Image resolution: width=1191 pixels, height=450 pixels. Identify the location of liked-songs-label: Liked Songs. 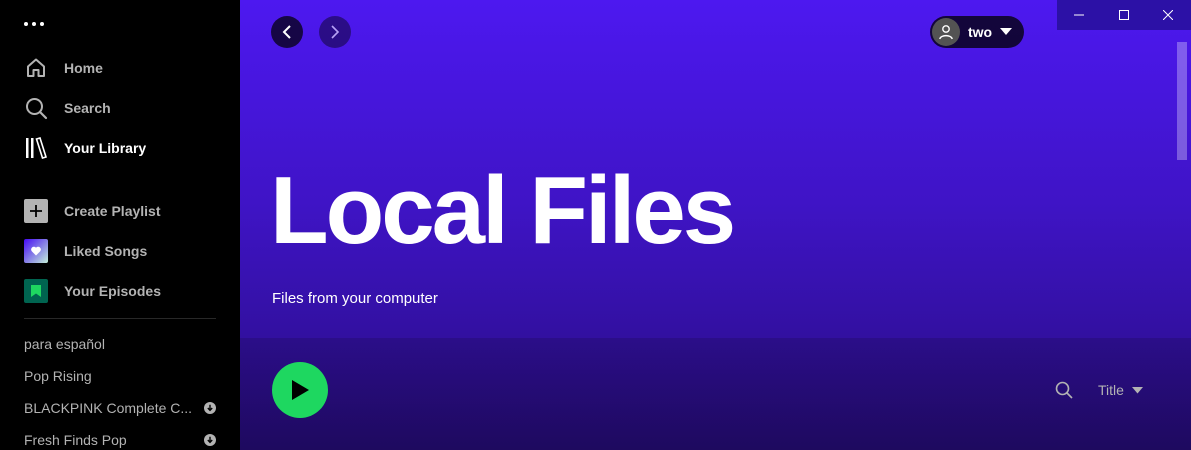
(106, 251).